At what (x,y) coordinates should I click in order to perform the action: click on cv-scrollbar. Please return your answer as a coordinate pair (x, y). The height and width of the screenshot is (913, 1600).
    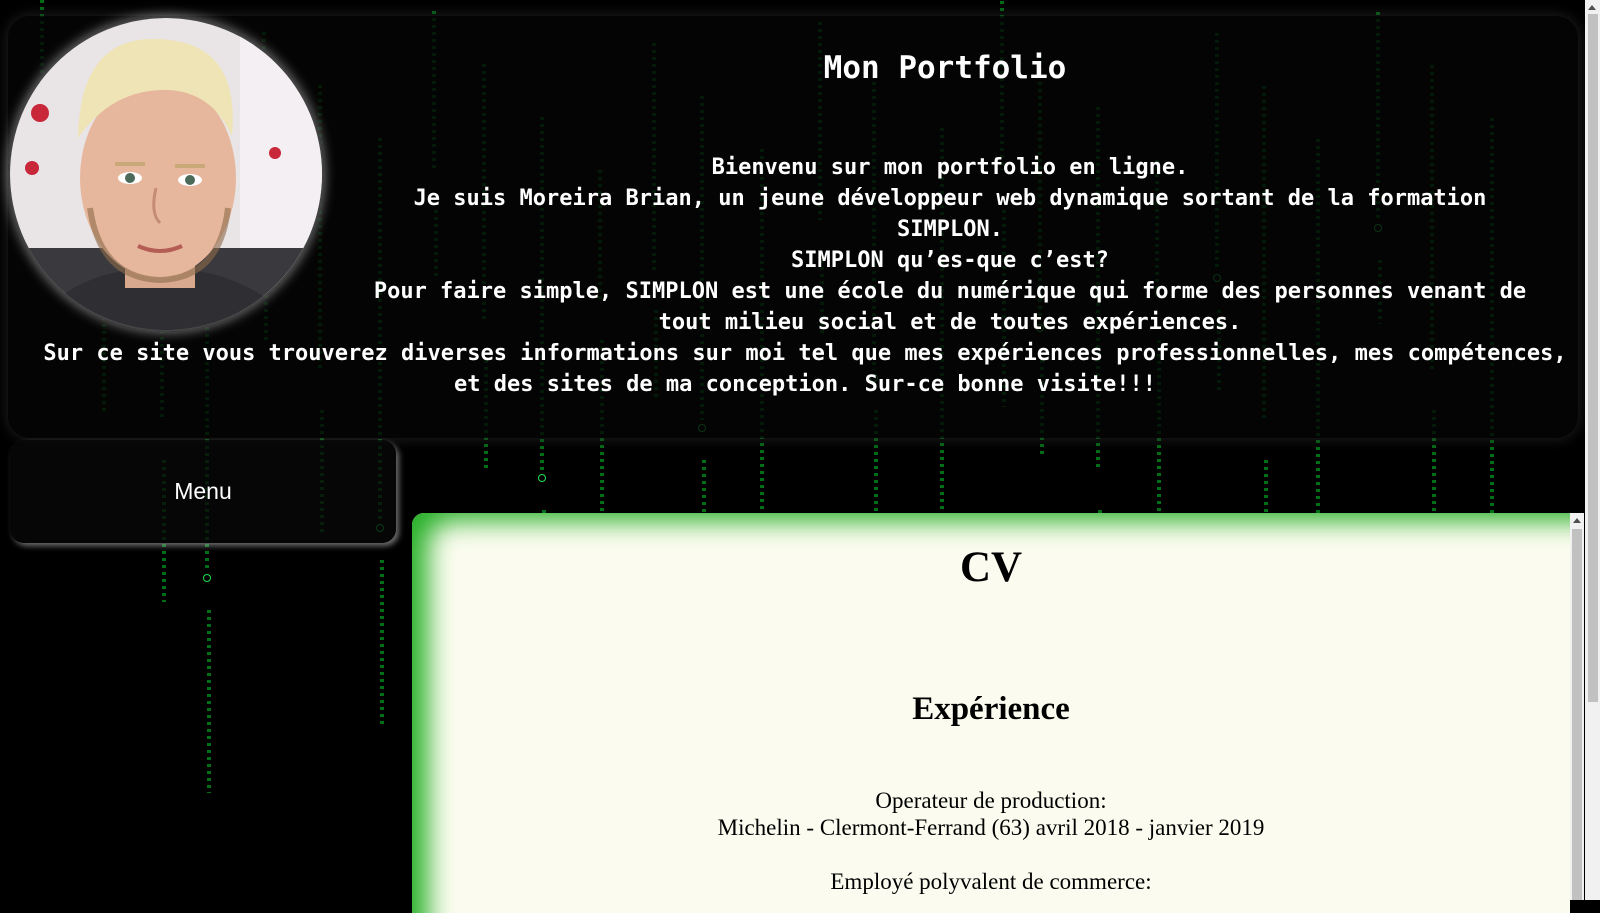
    Looking at the image, I should click on (1577, 706).